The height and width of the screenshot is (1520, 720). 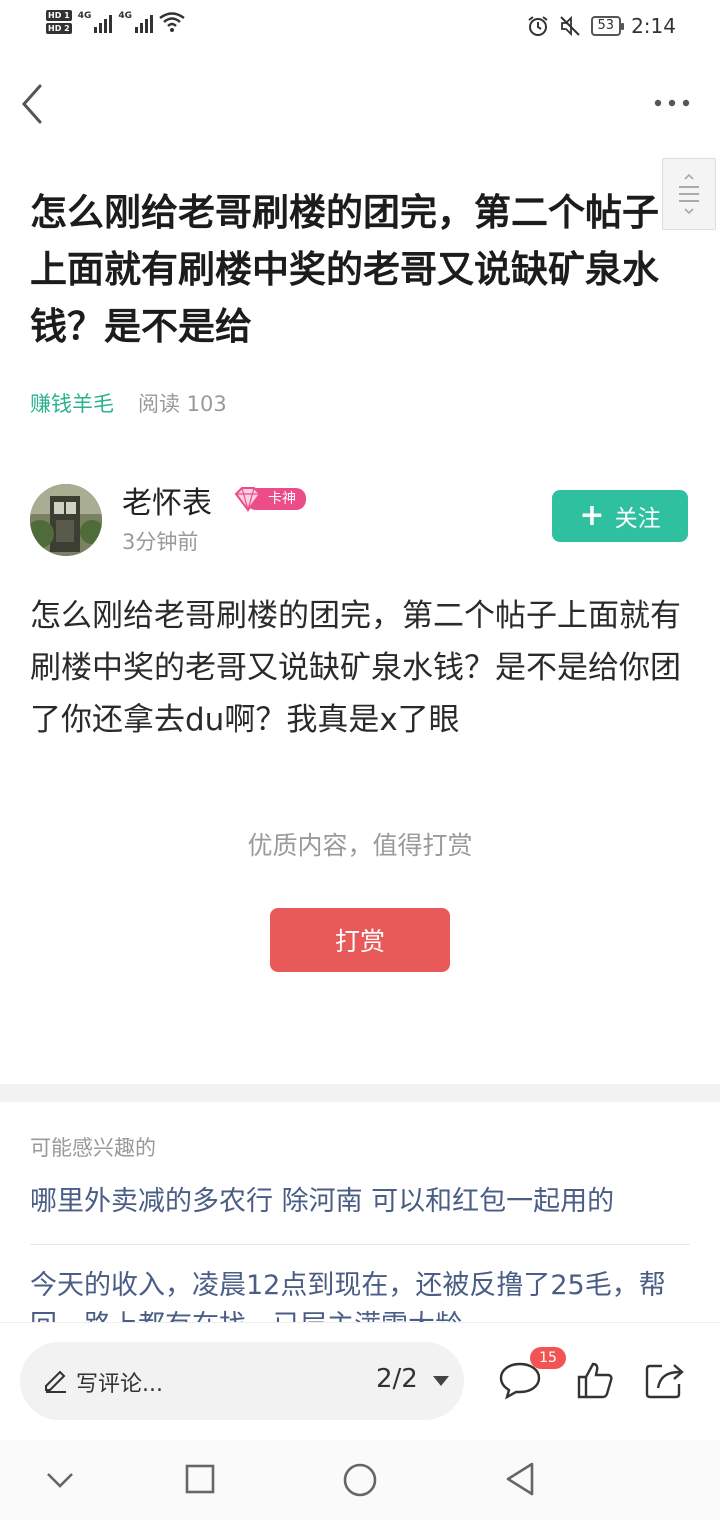 I want to click on diamond-icon, so click(x=248, y=499).